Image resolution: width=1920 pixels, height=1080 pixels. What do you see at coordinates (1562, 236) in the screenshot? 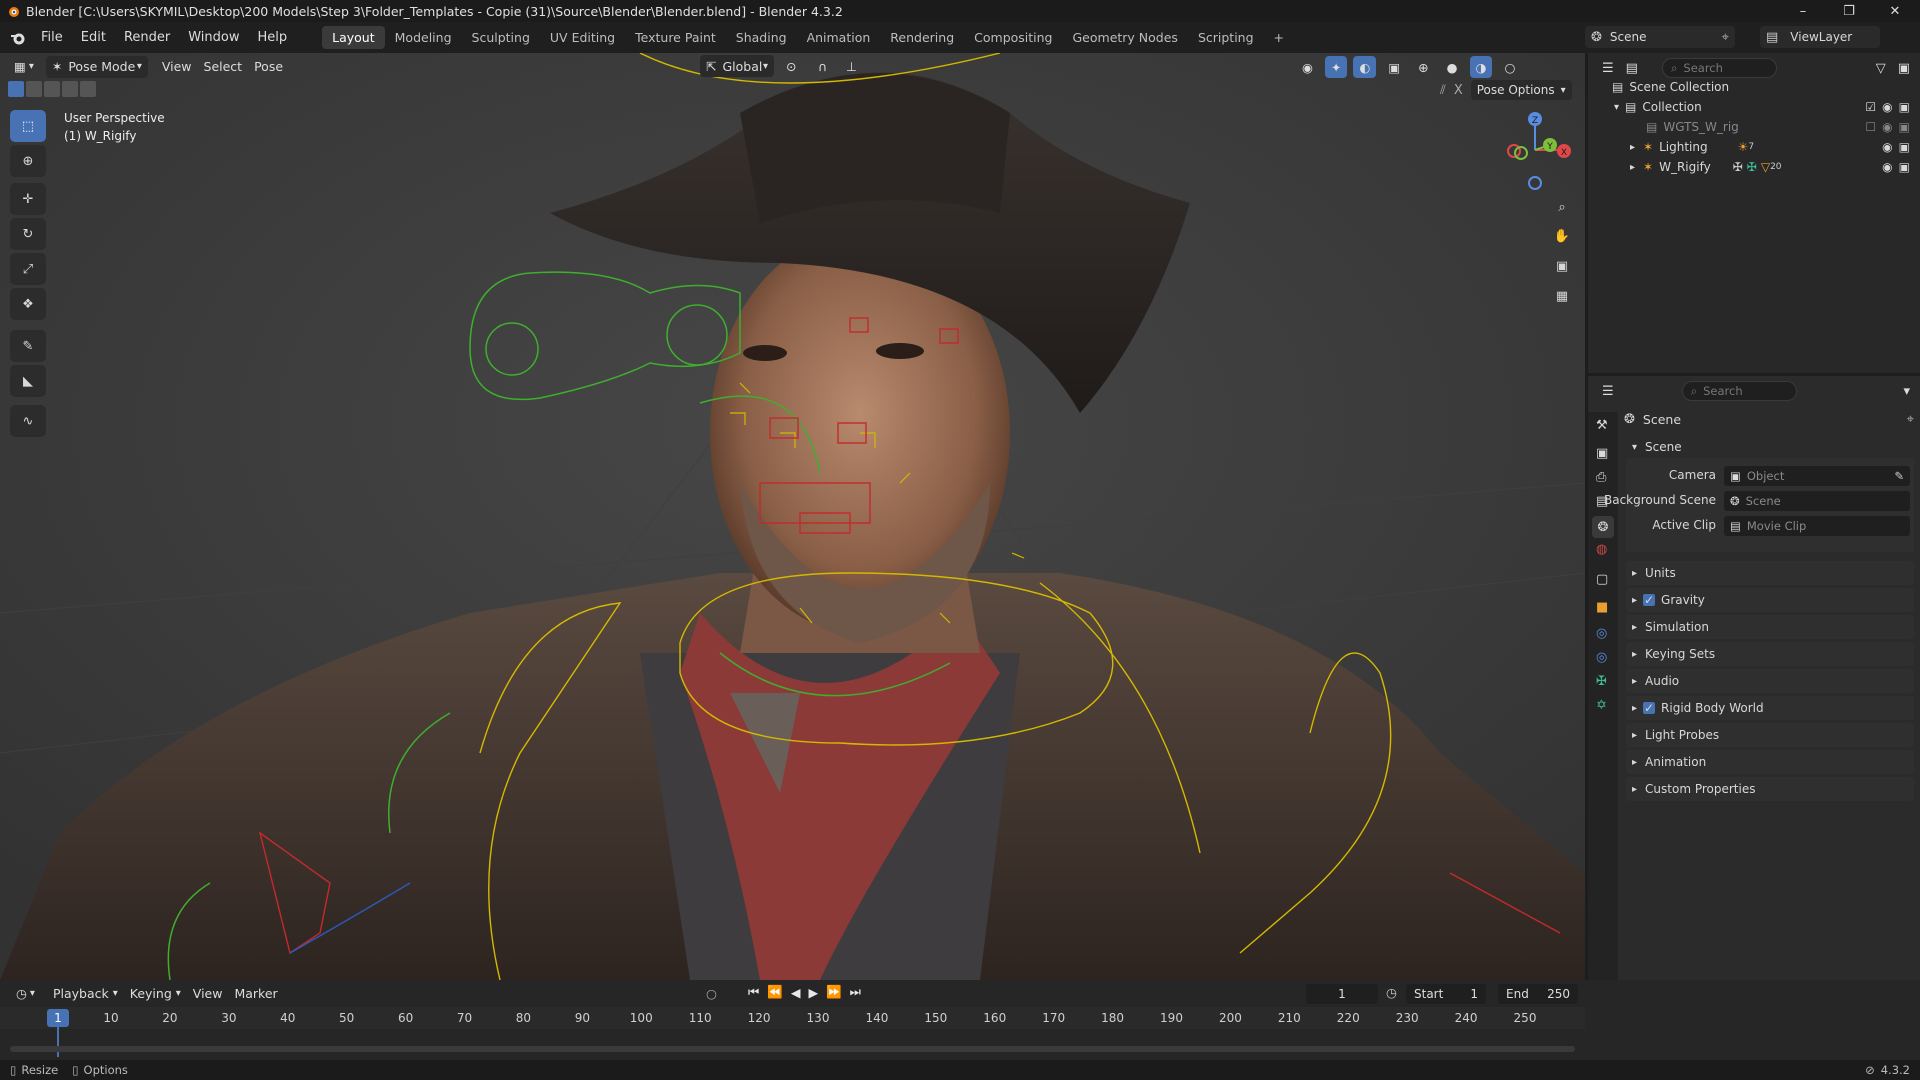
I see `pan-button: ✋` at bounding box center [1562, 236].